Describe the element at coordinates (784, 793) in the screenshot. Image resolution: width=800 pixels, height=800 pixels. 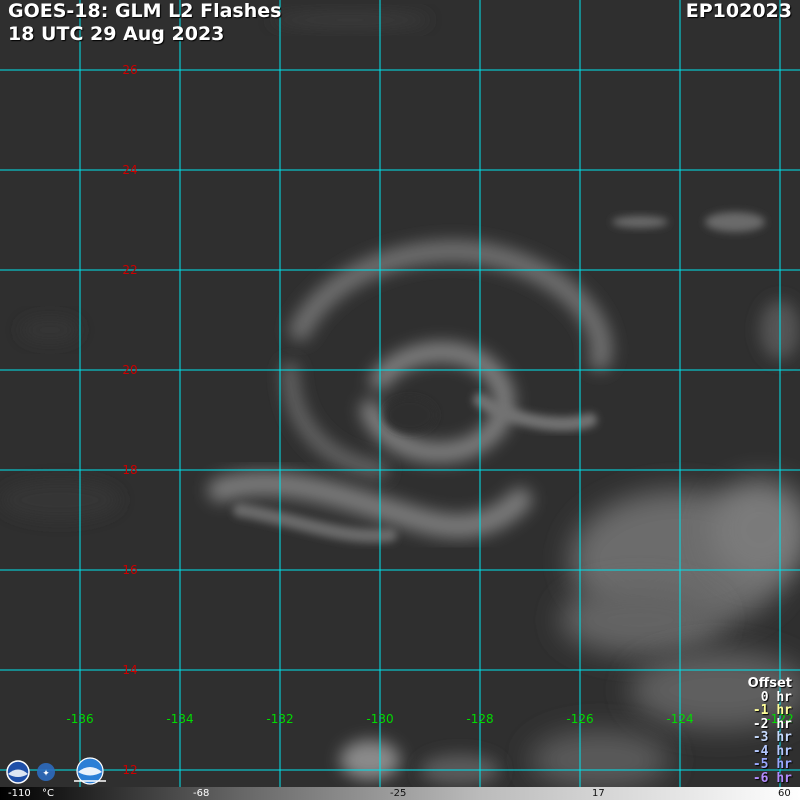
I see `colorbar-max: 60` at that location.